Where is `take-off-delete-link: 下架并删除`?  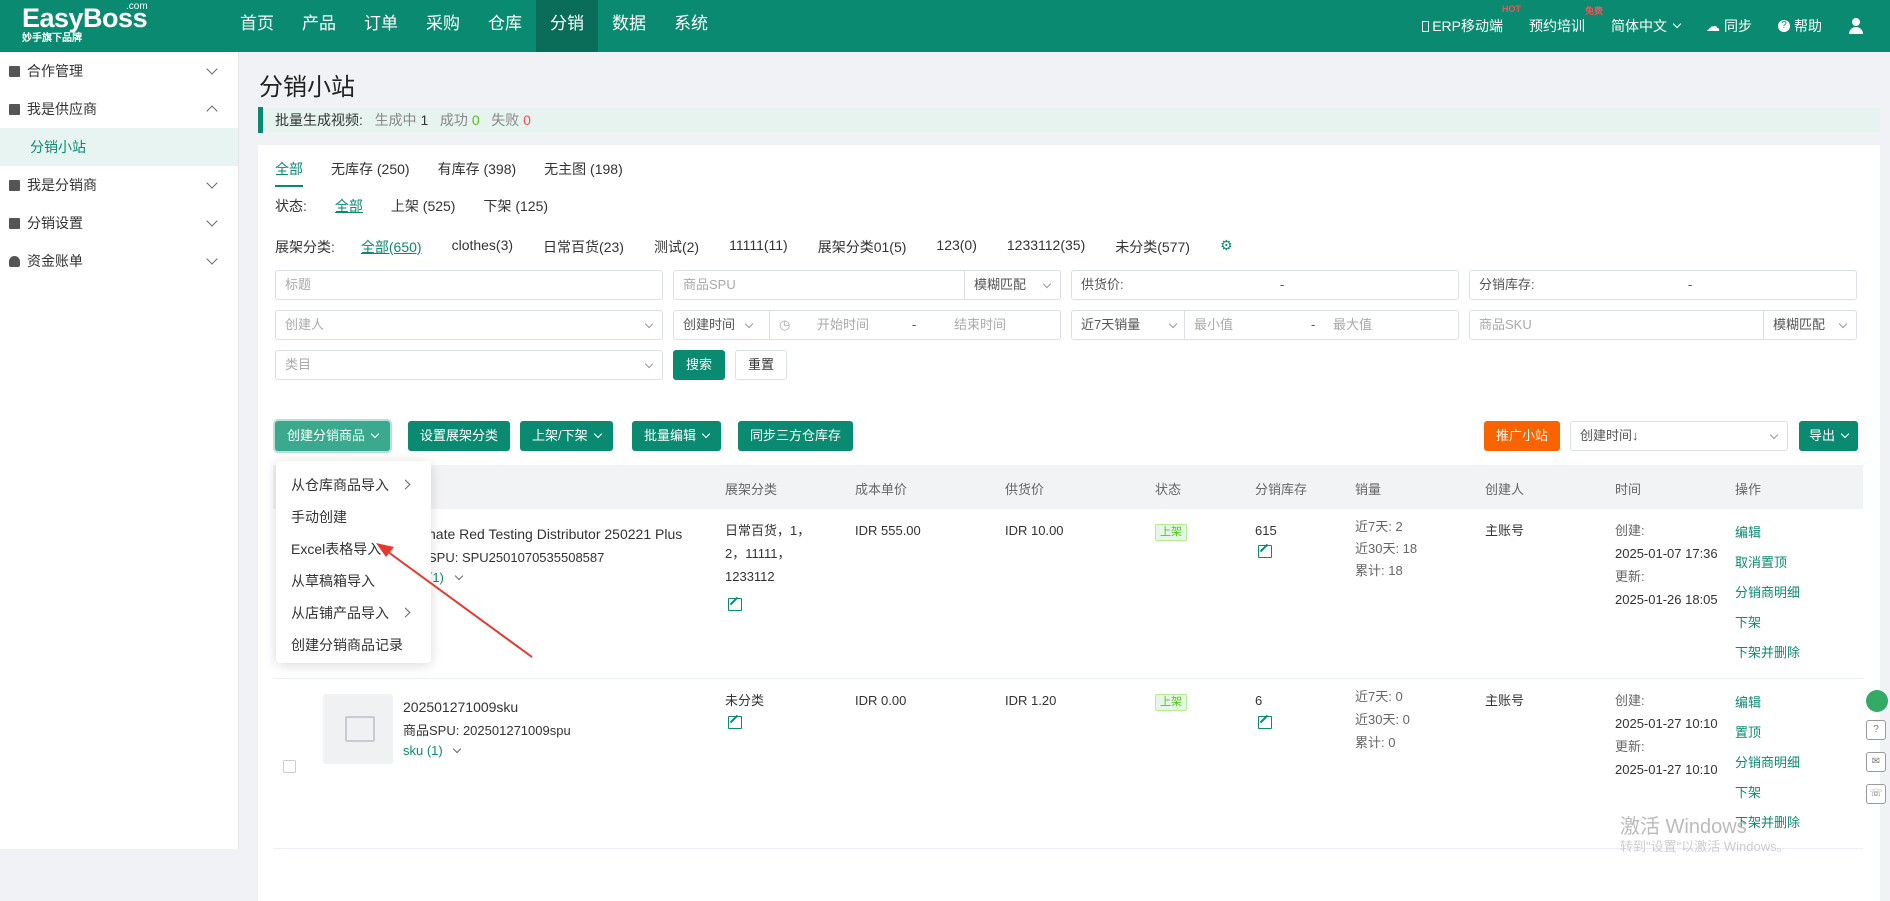 take-off-delete-link: 下架并删除 is located at coordinates (1767, 652).